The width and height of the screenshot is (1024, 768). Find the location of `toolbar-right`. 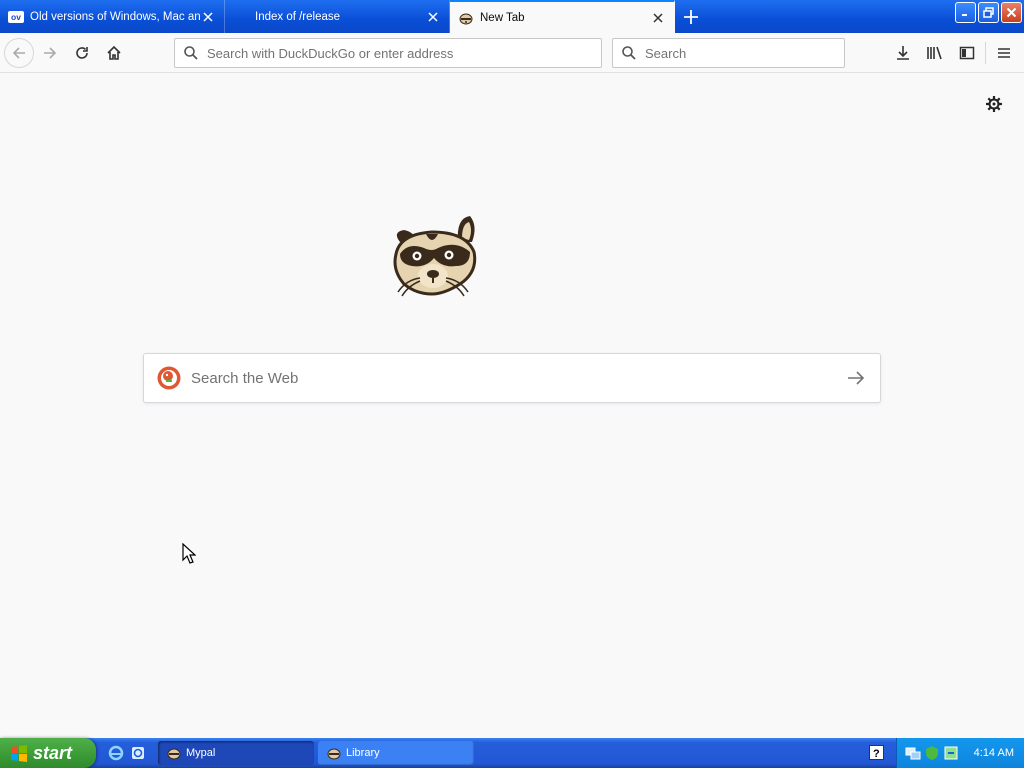

toolbar-right is located at coordinates (953, 53).